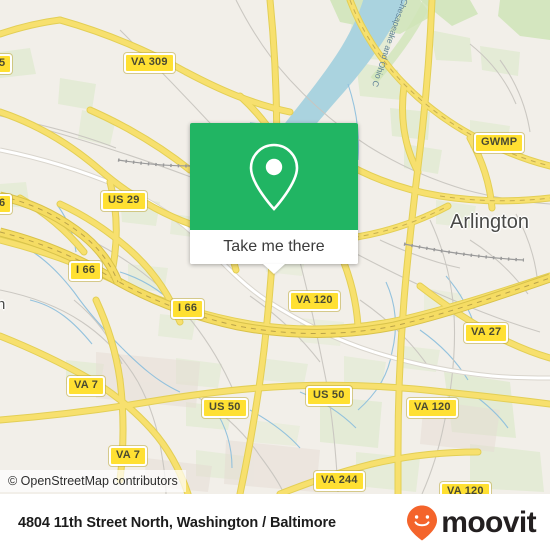 The image size is (550, 550). What do you see at coordinates (339, 481) in the screenshot?
I see `shield-va-244: VA 244` at bounding box center [339, 481].